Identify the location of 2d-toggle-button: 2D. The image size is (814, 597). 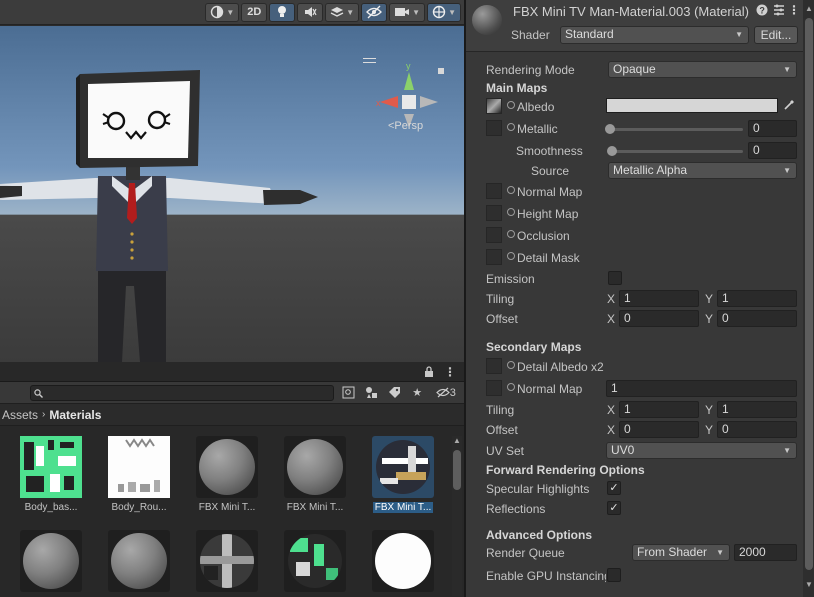
(254, 12).